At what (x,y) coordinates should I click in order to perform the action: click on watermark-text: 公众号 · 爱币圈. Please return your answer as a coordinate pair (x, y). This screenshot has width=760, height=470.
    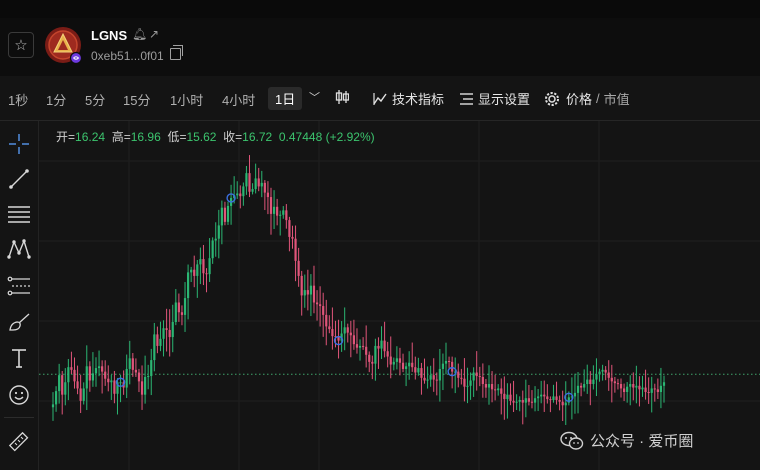
    Looking at the image, I should click on (642, 441).